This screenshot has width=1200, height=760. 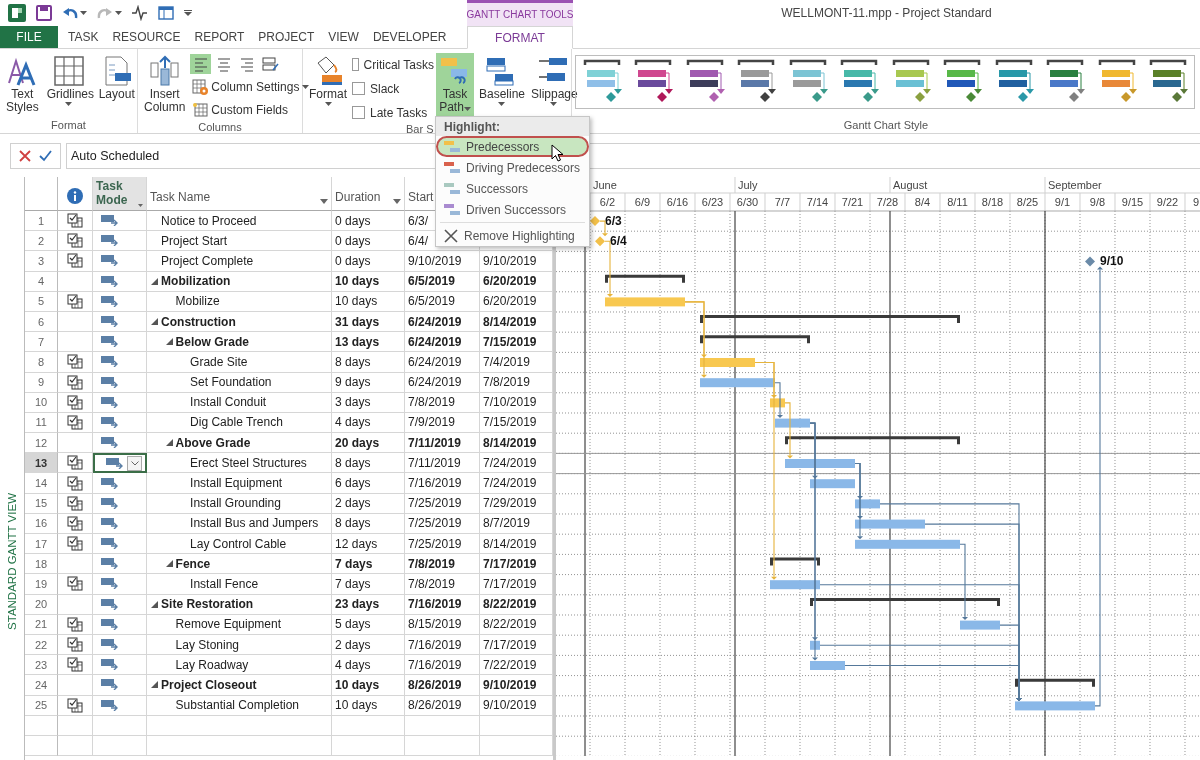 What do you see at coordinates (42, 423) in the screenshot?
I see `row-number: 11` at bounding box center [42, 423].